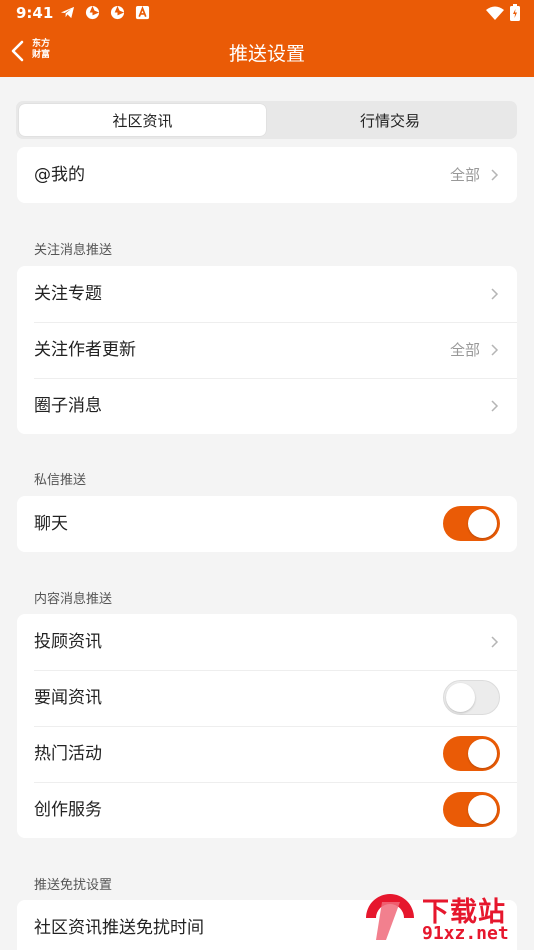 The width and height of the screenshot is (534, 950). I want to click on status-bar: 9:41, so click(267, 13).